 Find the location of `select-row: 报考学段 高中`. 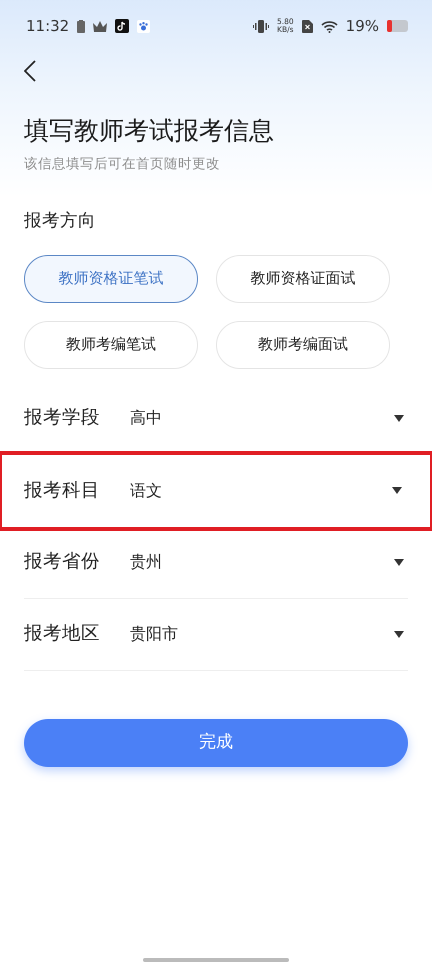

select-row: 报考学段 高中 is located at coordinates (216, 418).